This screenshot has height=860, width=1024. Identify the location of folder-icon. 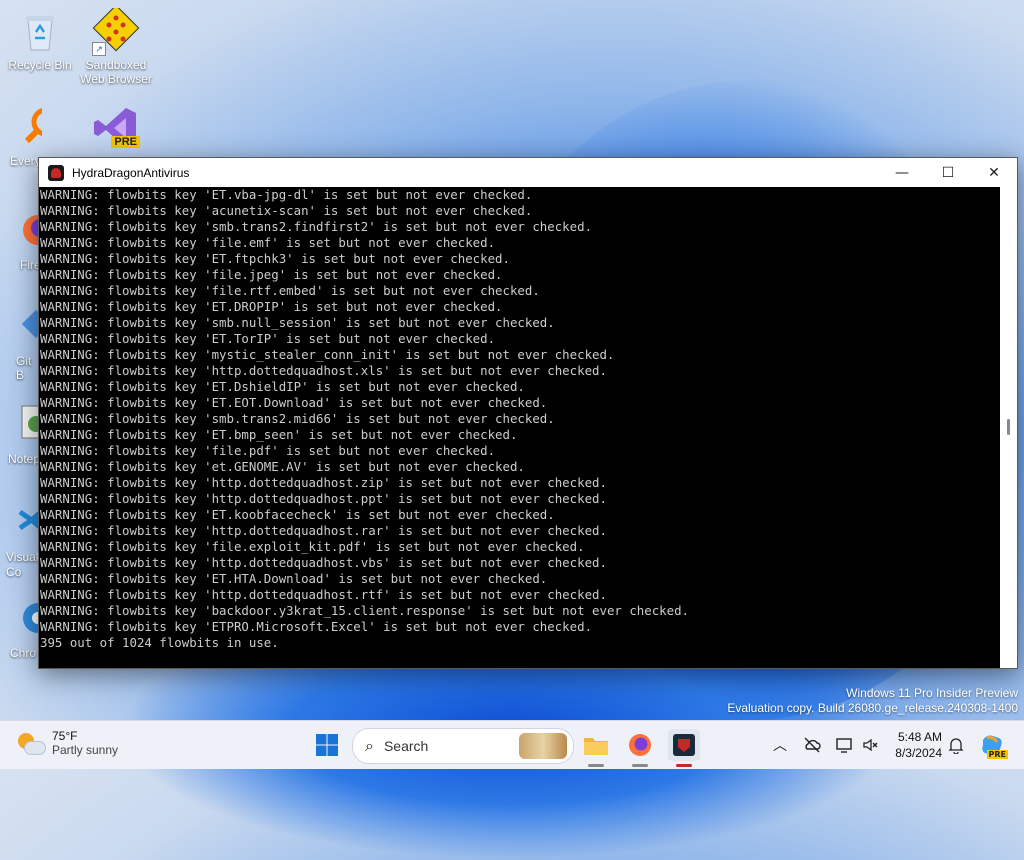
(596, 746).